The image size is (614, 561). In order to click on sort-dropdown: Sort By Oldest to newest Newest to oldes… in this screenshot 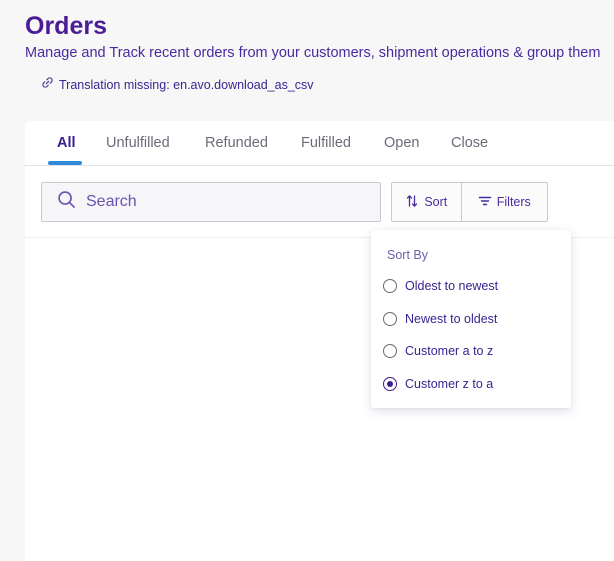, I will do `click(471, 319)`.